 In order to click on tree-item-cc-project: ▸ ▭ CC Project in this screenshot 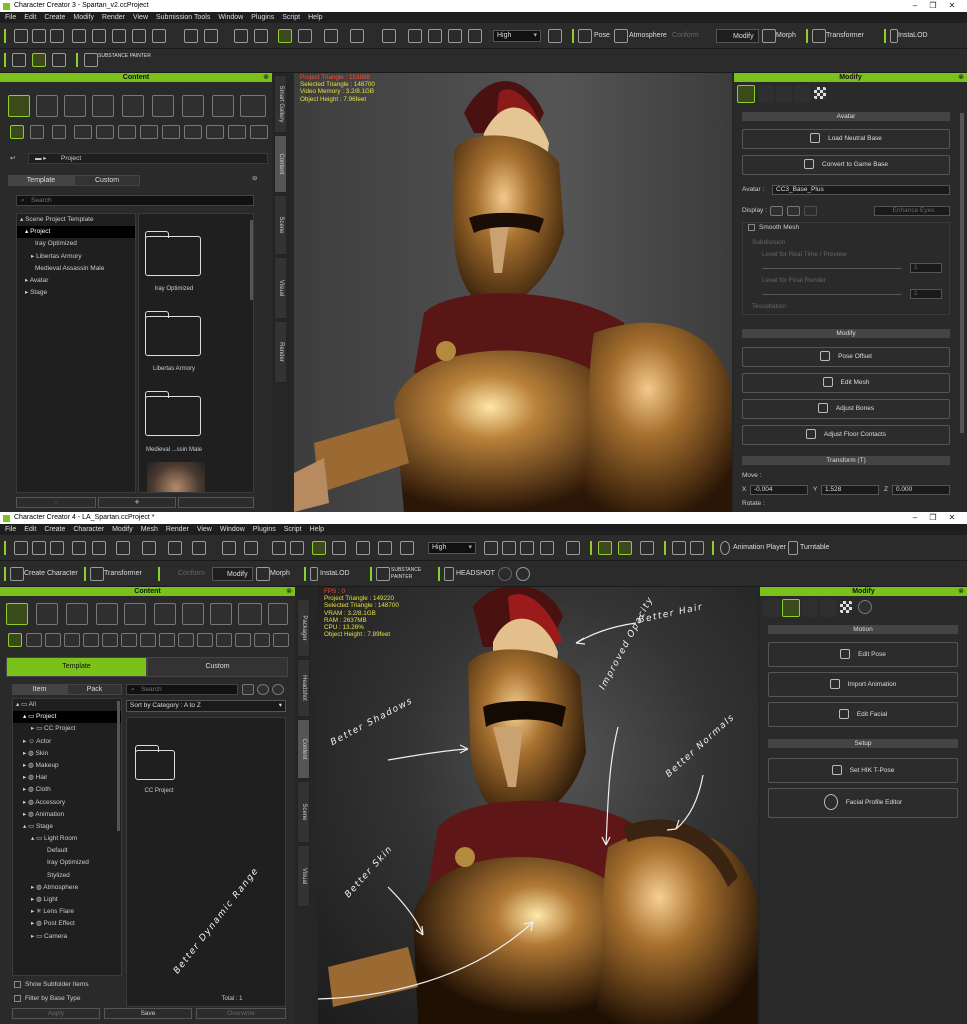, I will do `click(67, 729)`.